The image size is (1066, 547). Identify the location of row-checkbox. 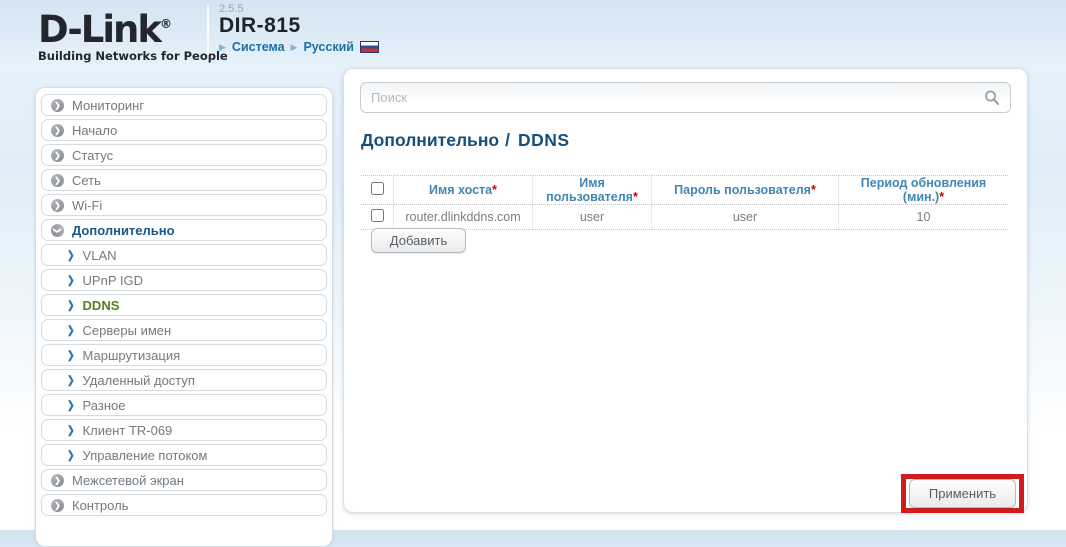
(377, 215).